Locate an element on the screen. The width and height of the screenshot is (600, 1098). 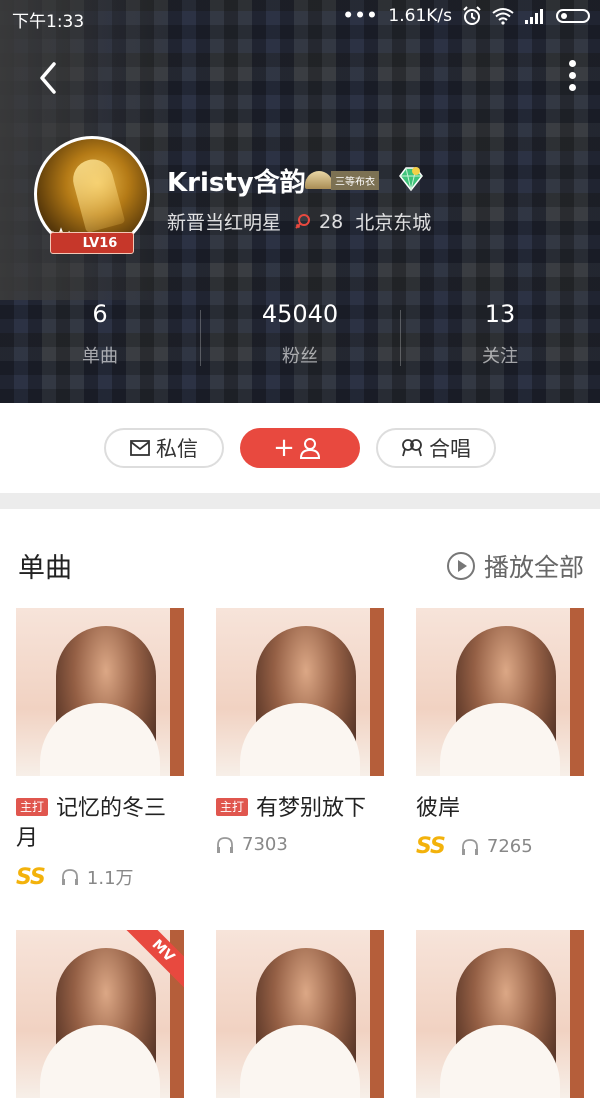
song-title: 彼岸 is located at coordinates (438, 808).